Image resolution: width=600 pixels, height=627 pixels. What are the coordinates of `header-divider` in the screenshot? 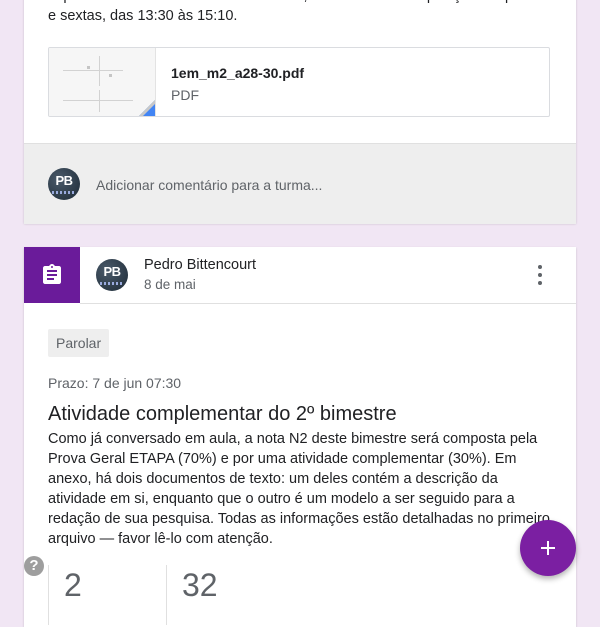 It's located at (328, 303).